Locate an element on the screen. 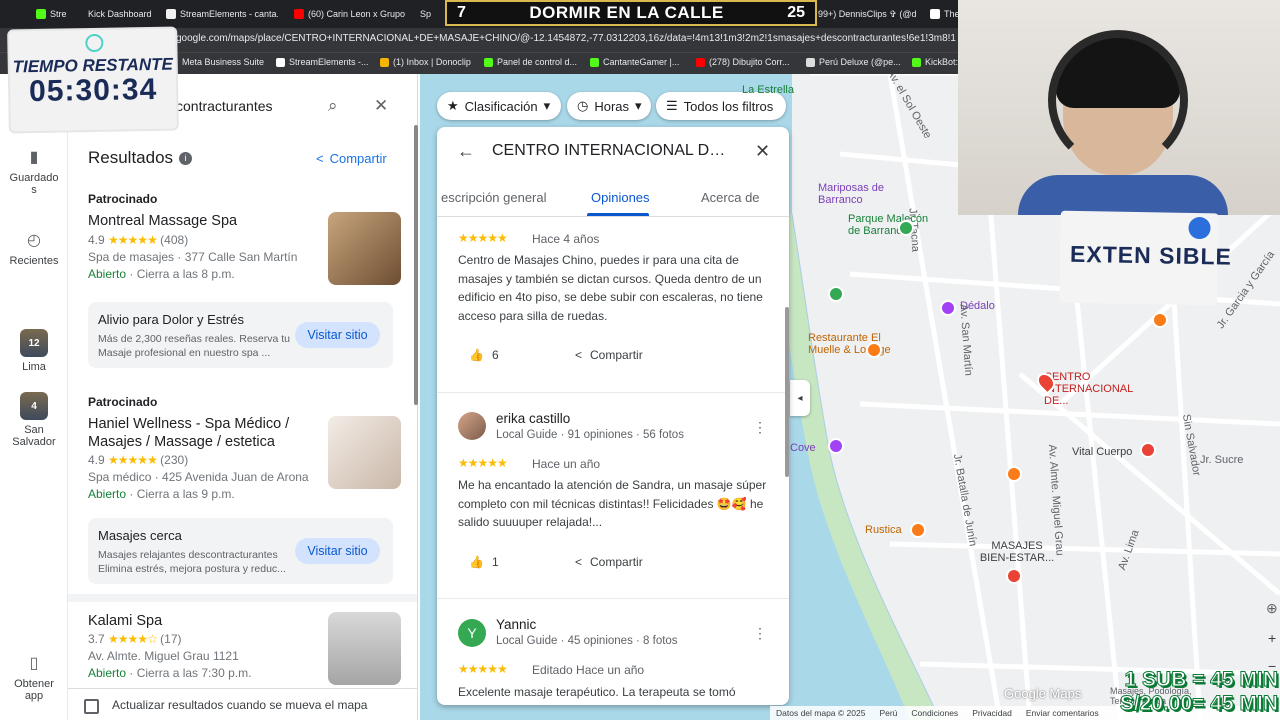  stream-title: DORMIR EN LA CALLE is located at coordinates (626, 12).